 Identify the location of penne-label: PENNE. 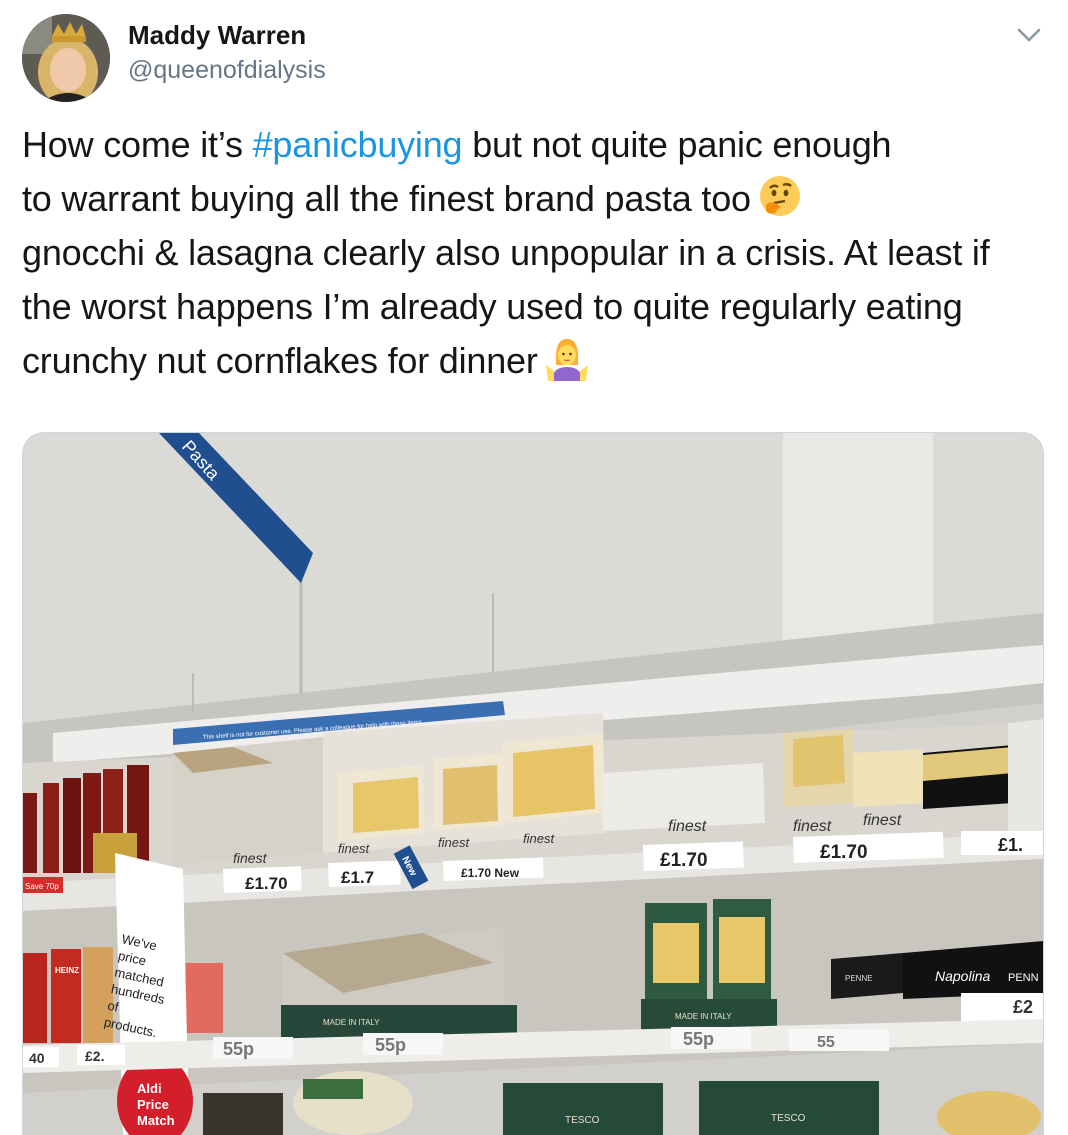
(859, 978).